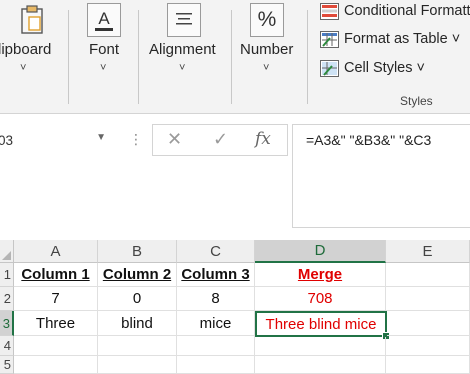 This screenshot has height=374, width=470. What do you see at coordinates (56, 251) in the screenshot?
I see `column-header-a: A` at bounding box center [56, 251].